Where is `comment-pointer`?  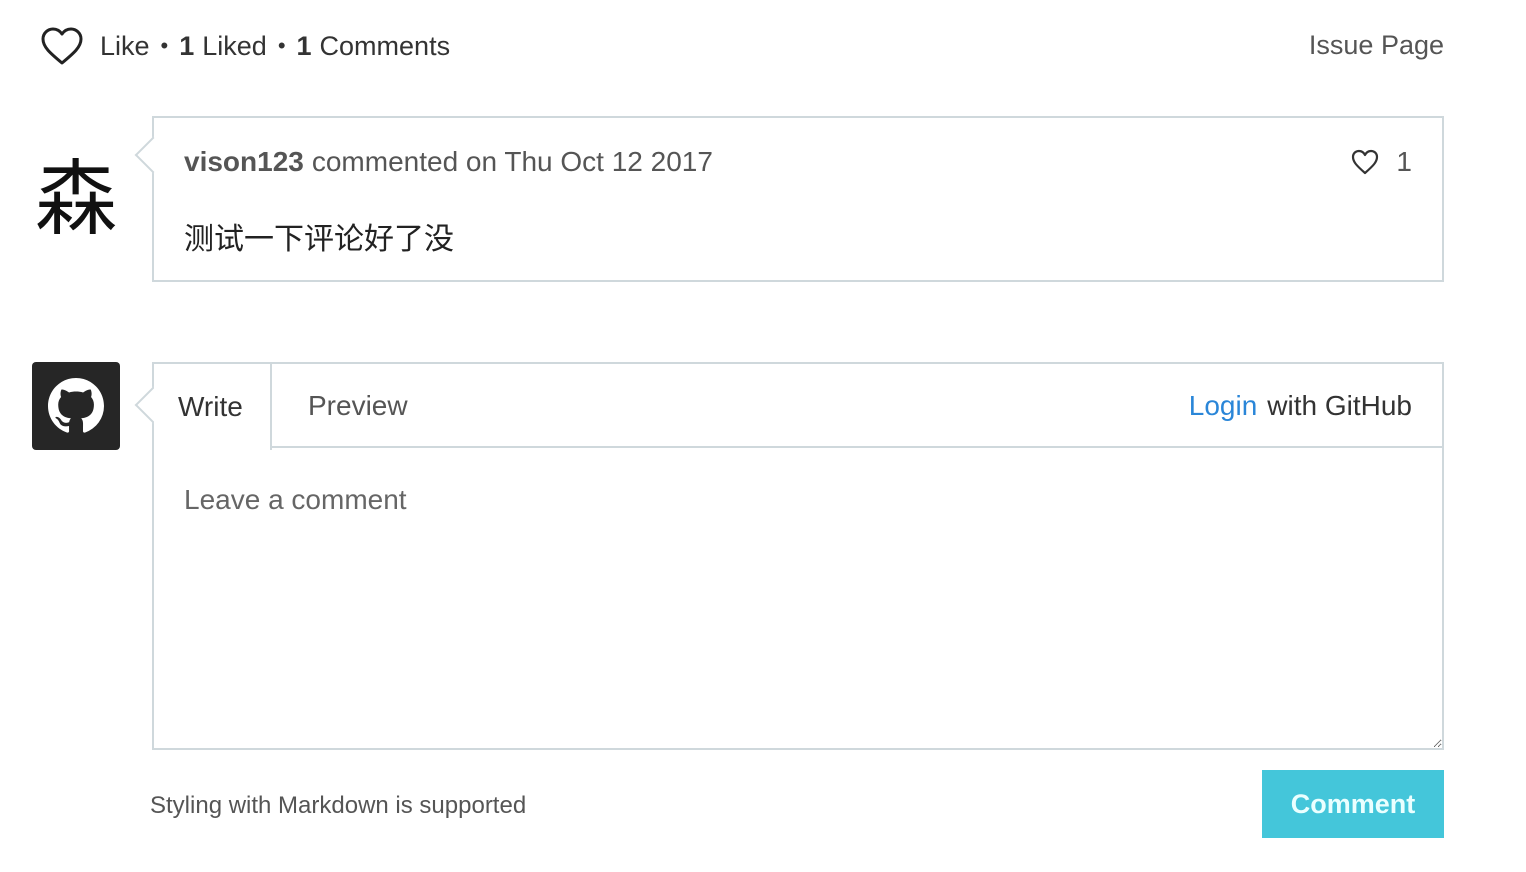 comment-pointer is located at coordinates (153, 155).